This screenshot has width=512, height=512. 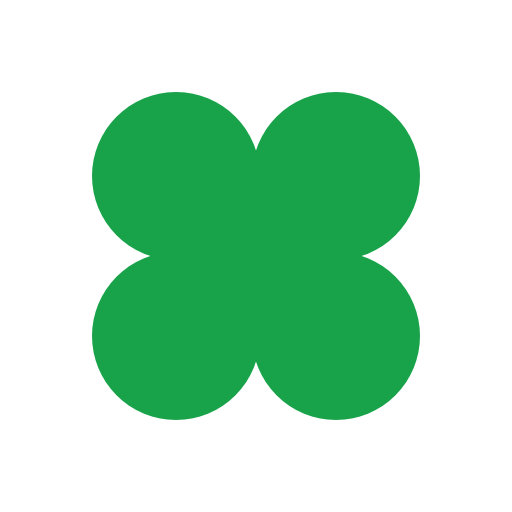 I want to click on lobe-top-left, so click(x=176, y=176).